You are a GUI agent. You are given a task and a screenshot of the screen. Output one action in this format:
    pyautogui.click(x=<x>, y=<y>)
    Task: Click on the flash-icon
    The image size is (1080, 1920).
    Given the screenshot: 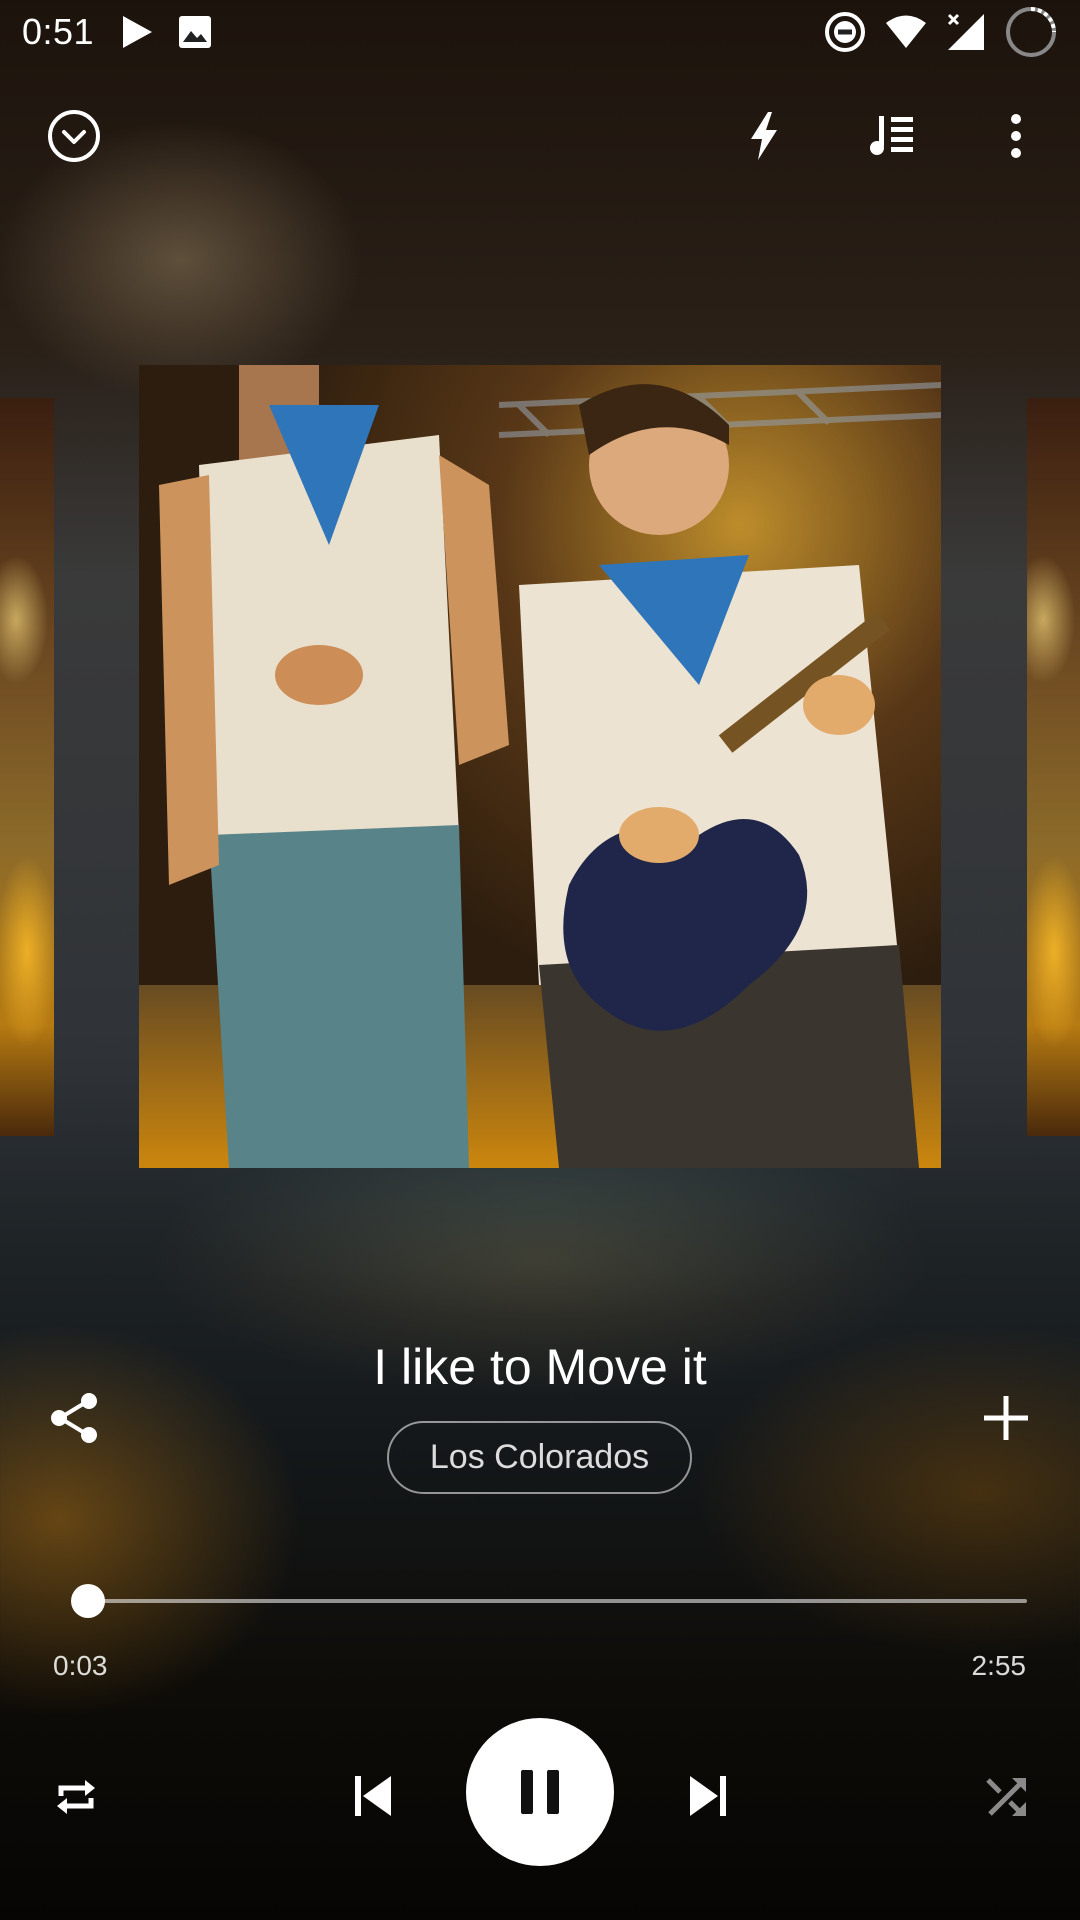 What is the action you would take?
    pyautogui.click(x=764, y=136)
    